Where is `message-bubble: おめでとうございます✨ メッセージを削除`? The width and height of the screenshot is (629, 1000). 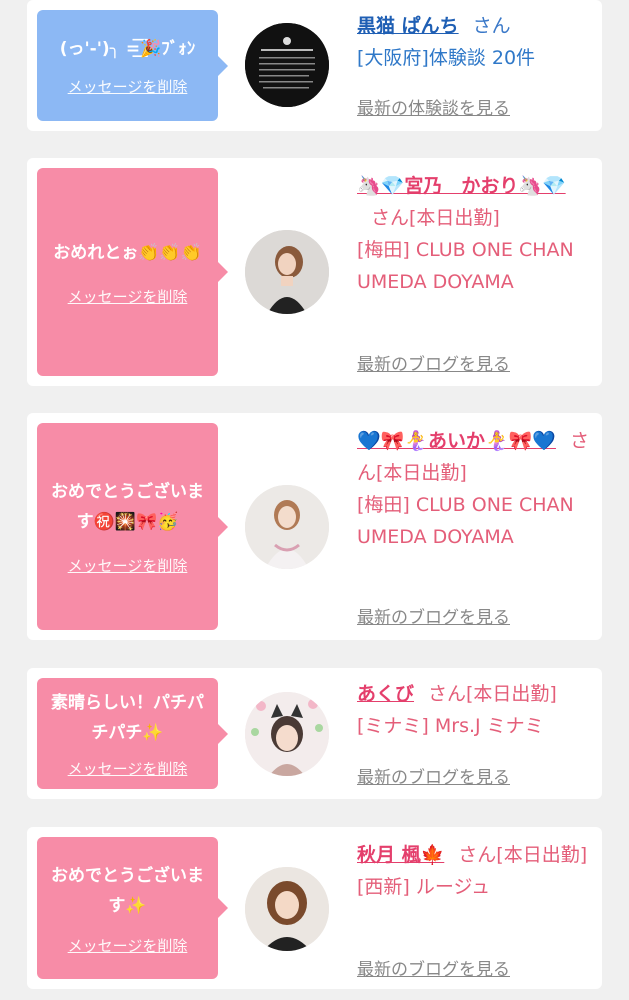
message-bubble: おめでとうございます✨ メッセージを削除 is located at coordinates (132, 908).